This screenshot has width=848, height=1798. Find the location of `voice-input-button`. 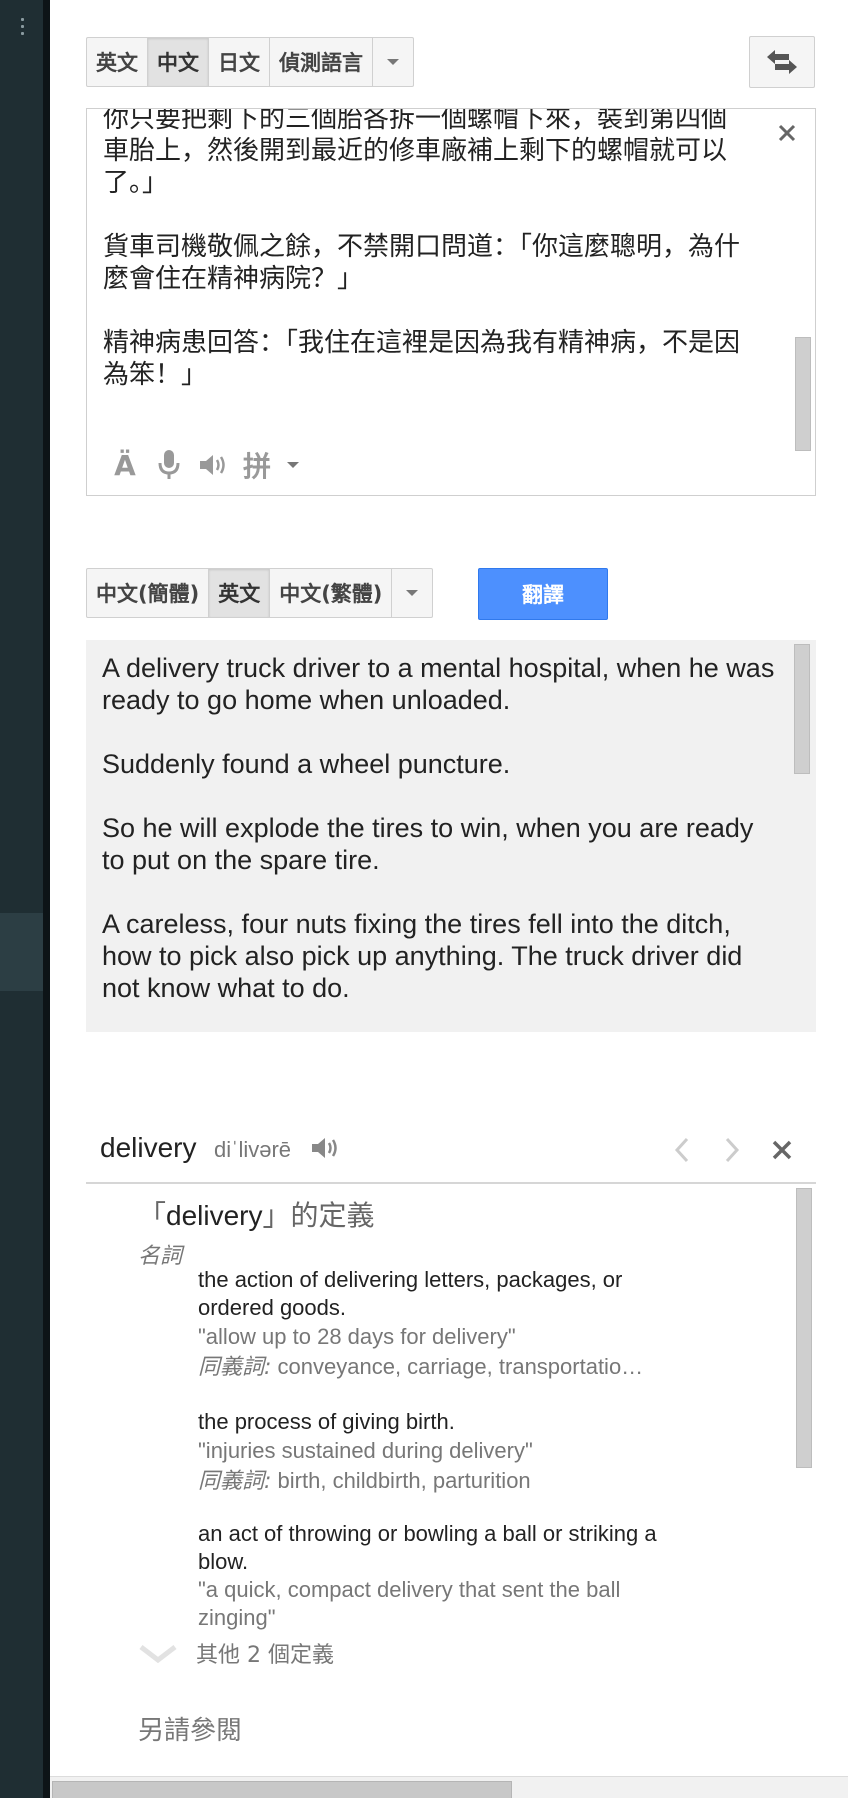

voice-input-button is located at coordinates (169, 465).